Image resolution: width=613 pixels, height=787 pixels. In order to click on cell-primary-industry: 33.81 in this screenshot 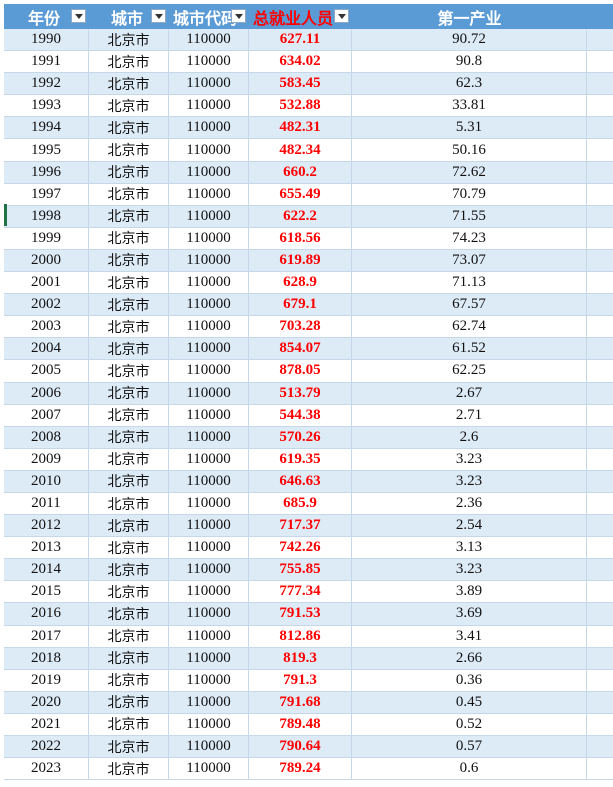, I will do `click(469, 106)`.